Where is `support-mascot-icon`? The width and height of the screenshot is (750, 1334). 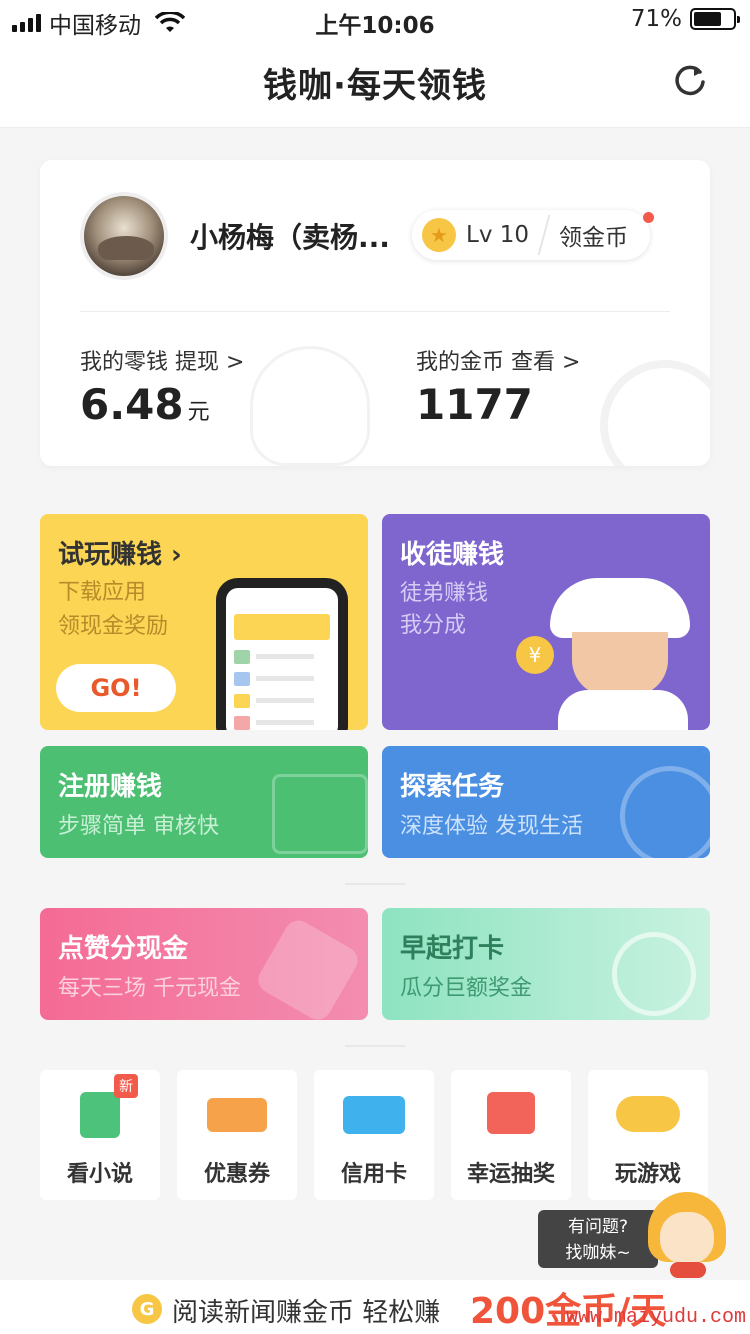 support-mascot-icon is located at coordinates (687, 1235).